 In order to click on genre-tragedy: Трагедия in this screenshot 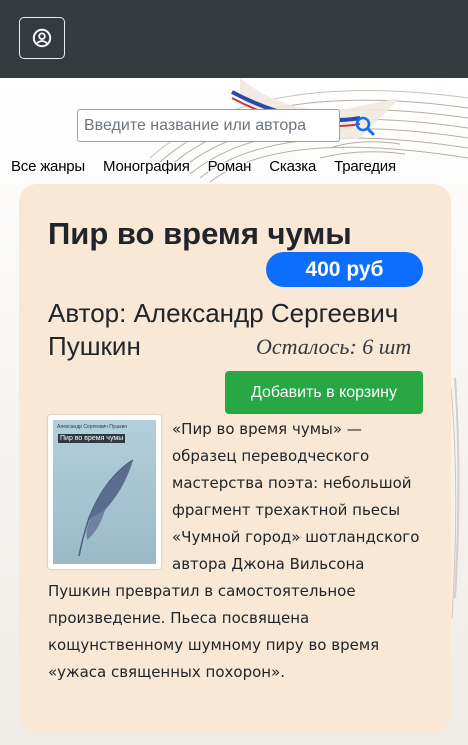, I will do `click(365, 166)`.